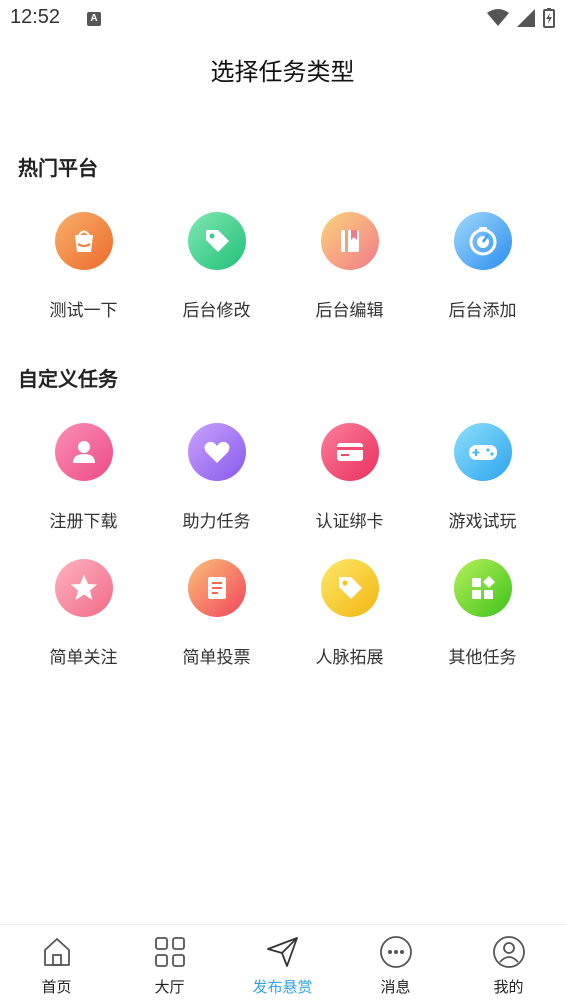  I want to click on task-type-item: 人脉拓展, so click(349, 613).